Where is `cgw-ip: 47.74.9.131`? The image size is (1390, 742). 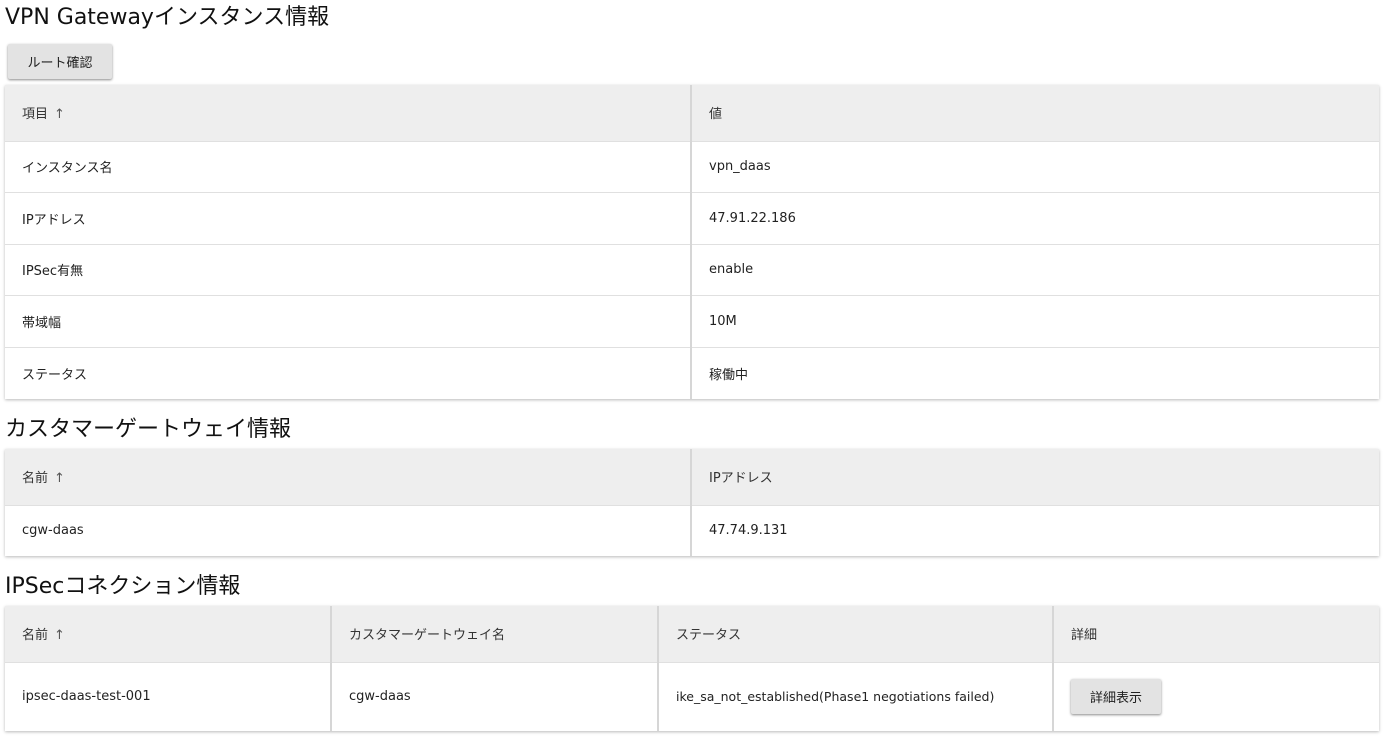 cgw-ip: 47.74.9.131 is located at coordinates (1034, 530).